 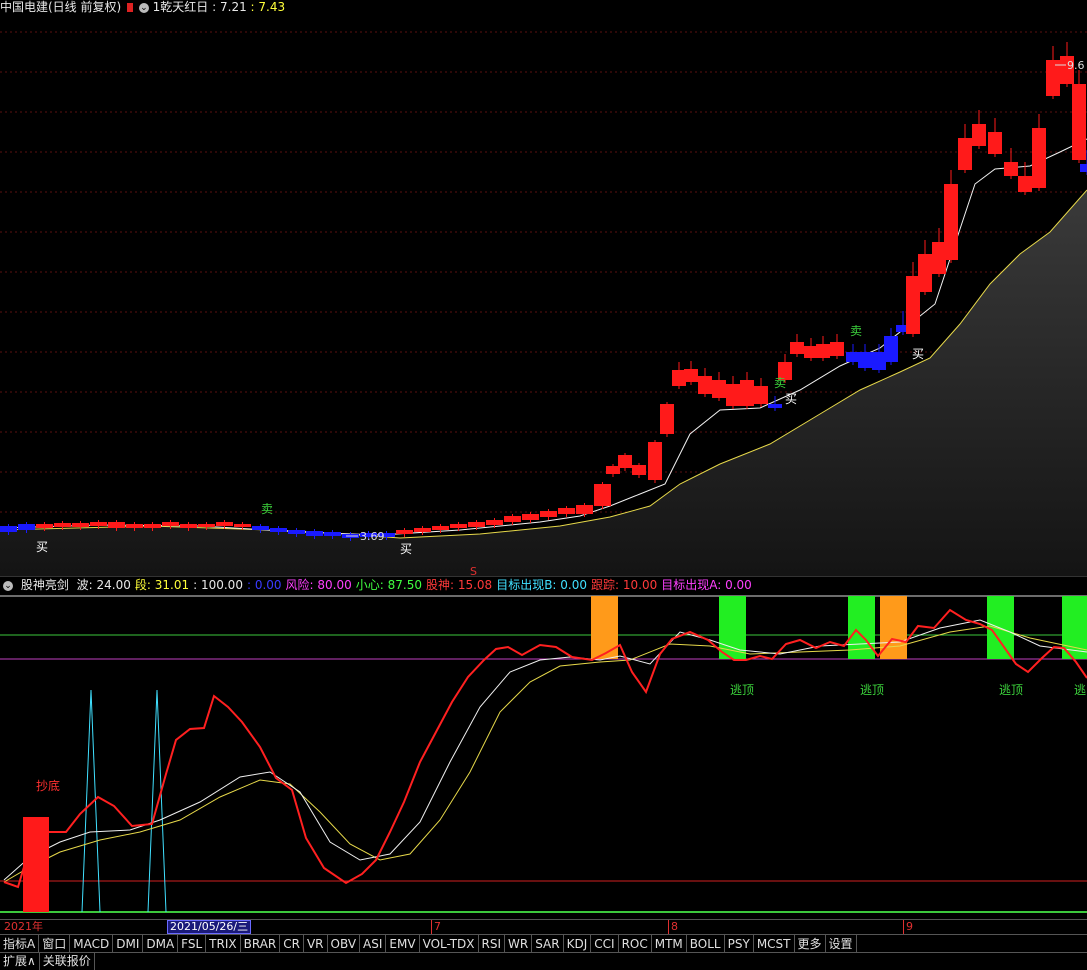 I want to click on indicator-value-0: 波: 24.00, so click(x=103, y=585).